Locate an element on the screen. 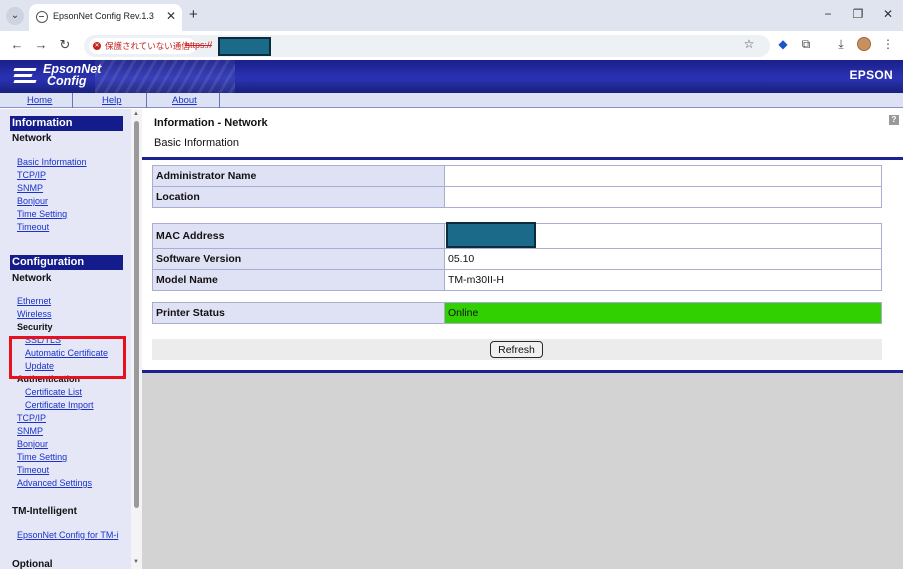 This screenshot has width=903, height=569. banner-decoration is located at coordinates (165, 76).